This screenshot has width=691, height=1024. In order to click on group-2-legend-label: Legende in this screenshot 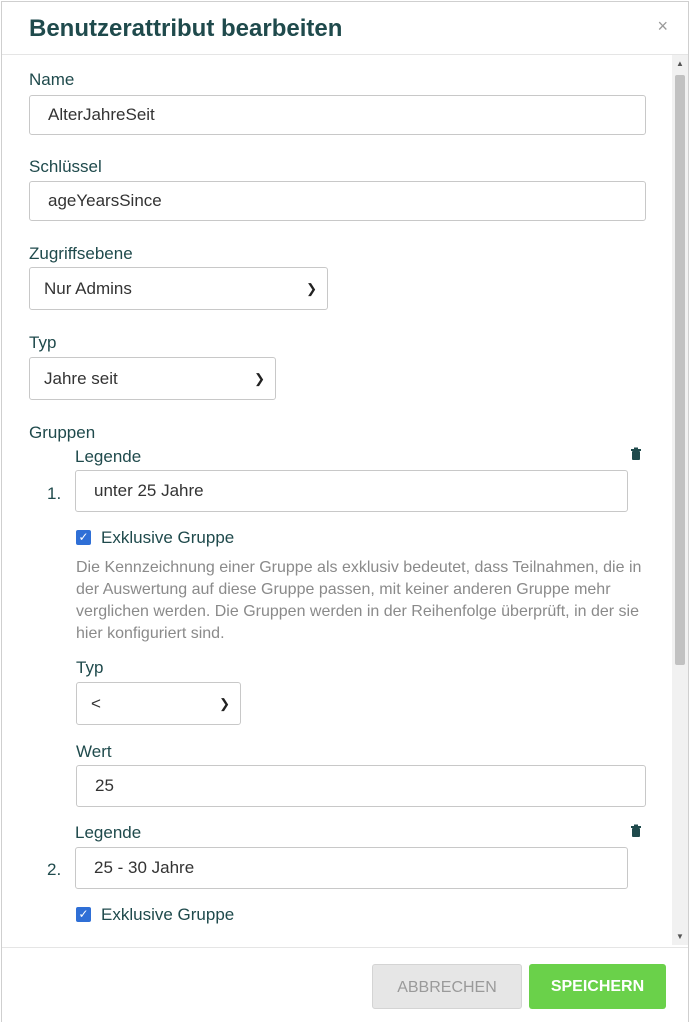, I will do `click(108, 832)`.